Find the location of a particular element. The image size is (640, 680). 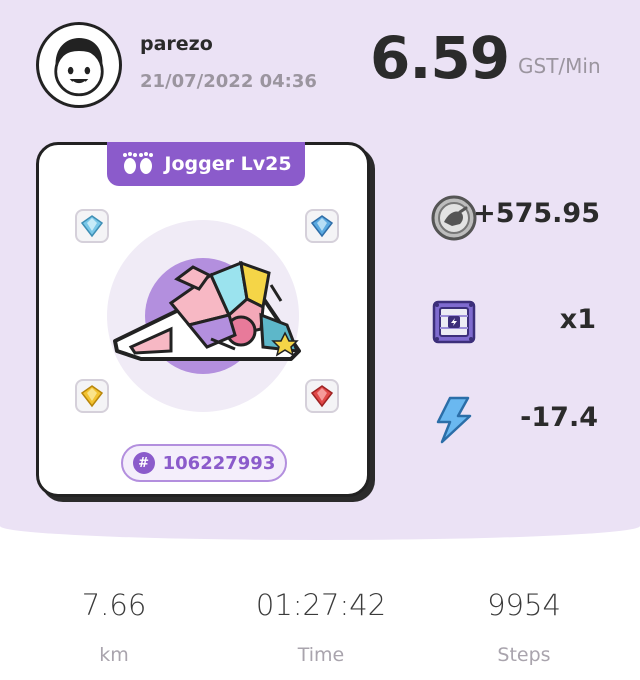

topaz-gem-icon is located at coordinates (92, 396).